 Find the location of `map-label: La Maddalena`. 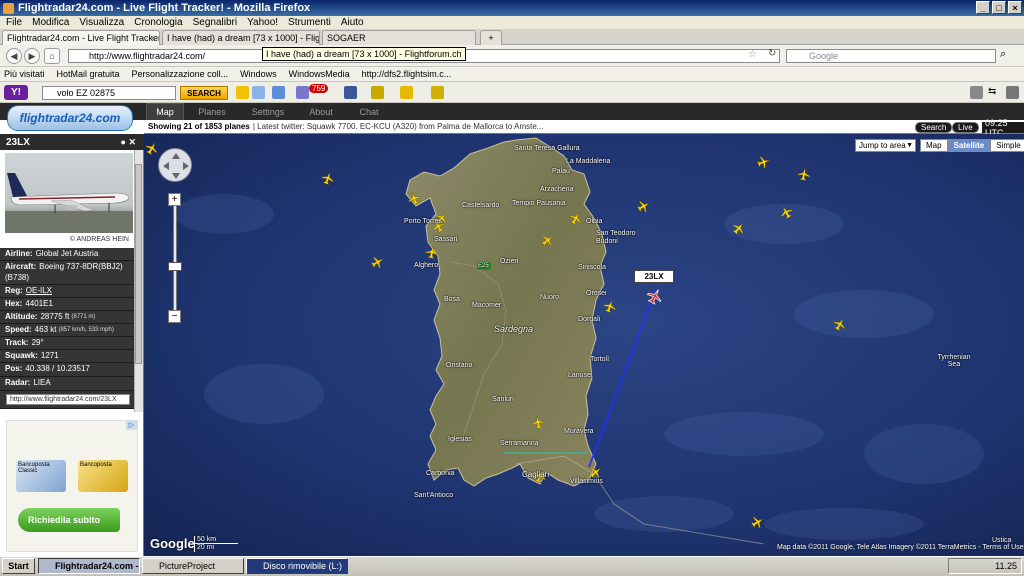

map-label: La Maddalena is located at coordinates (588, 161).